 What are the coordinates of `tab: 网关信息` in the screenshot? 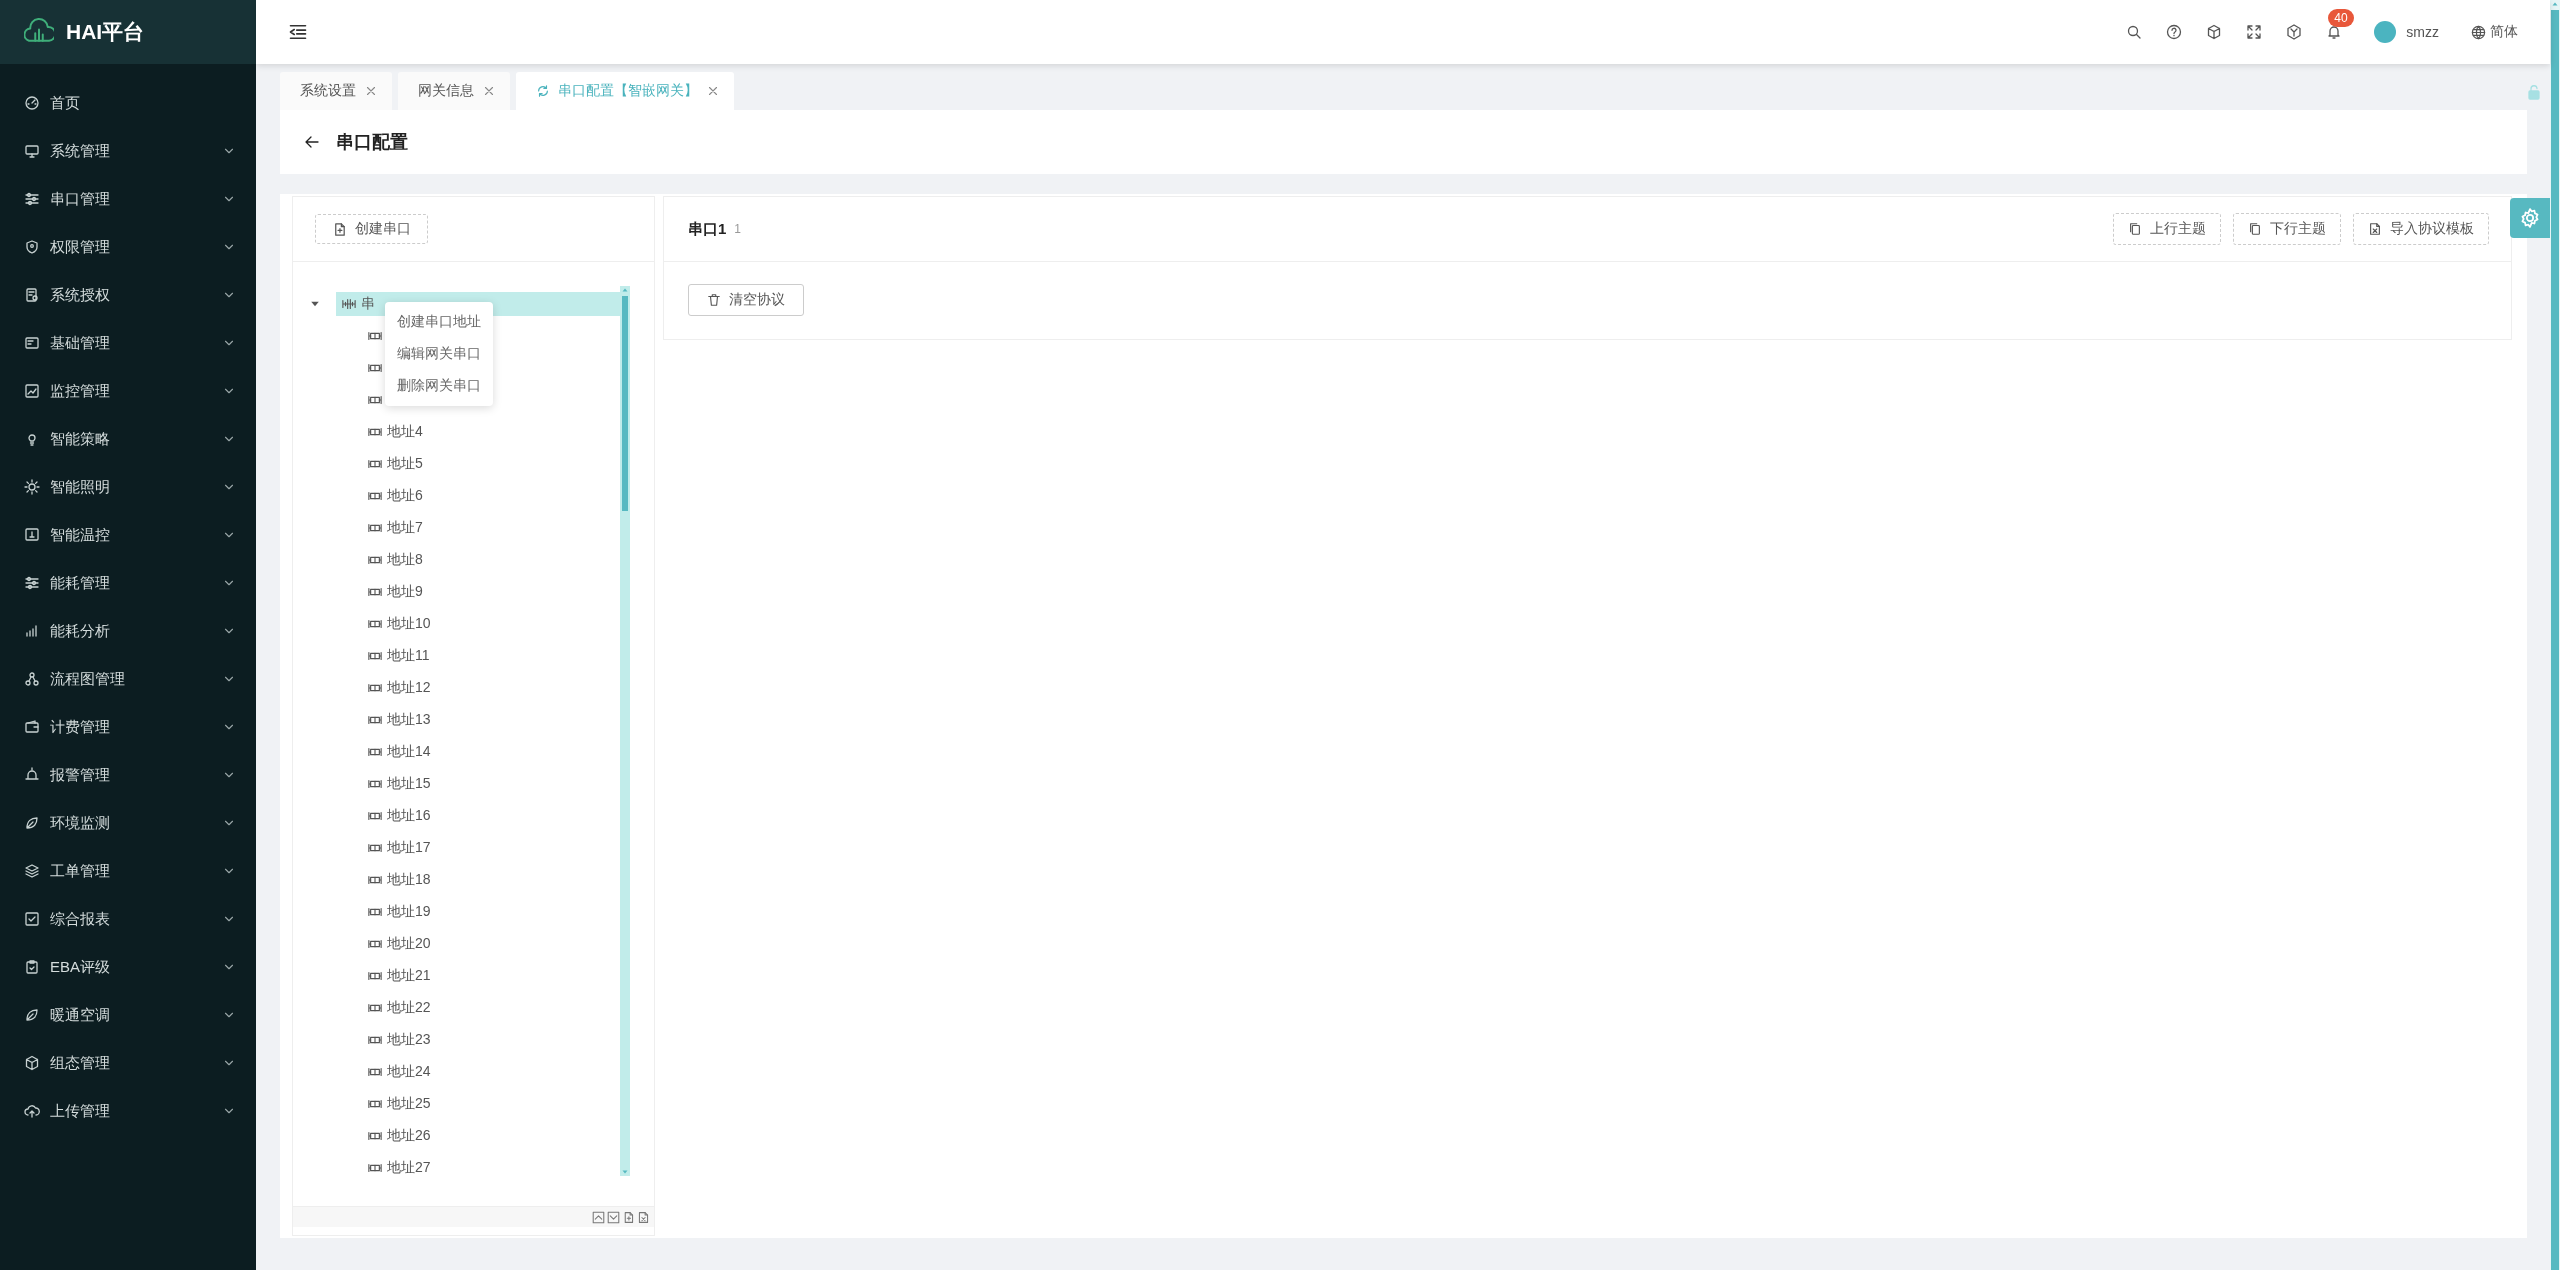 It's located at (454, 91).